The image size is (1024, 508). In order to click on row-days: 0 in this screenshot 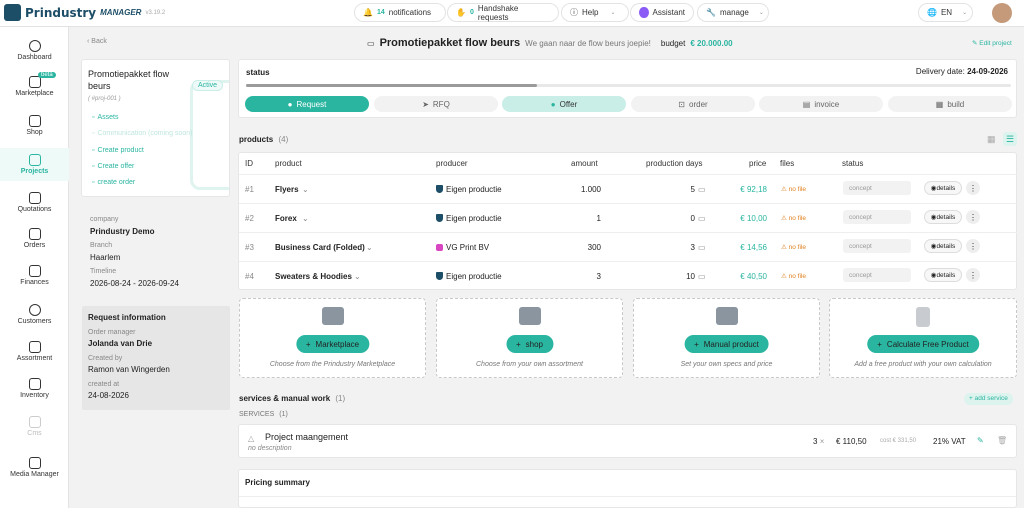, I will do `click(692, 218)`.